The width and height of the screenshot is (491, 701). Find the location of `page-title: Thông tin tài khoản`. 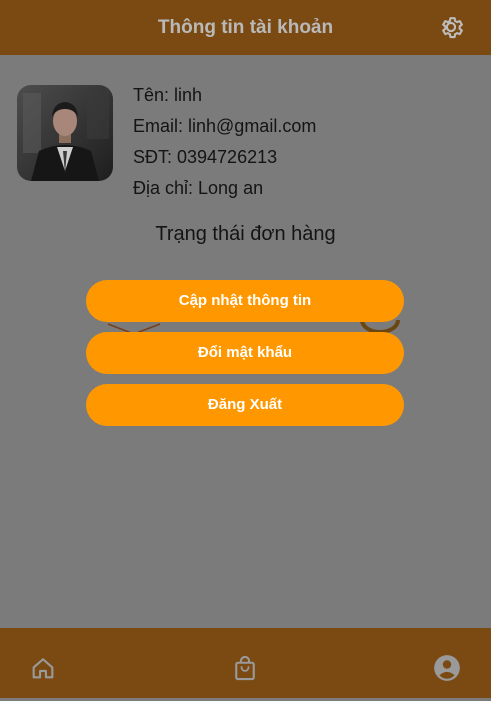

page-title: Thông tin tài khoản is located at coordinates (245, 27).